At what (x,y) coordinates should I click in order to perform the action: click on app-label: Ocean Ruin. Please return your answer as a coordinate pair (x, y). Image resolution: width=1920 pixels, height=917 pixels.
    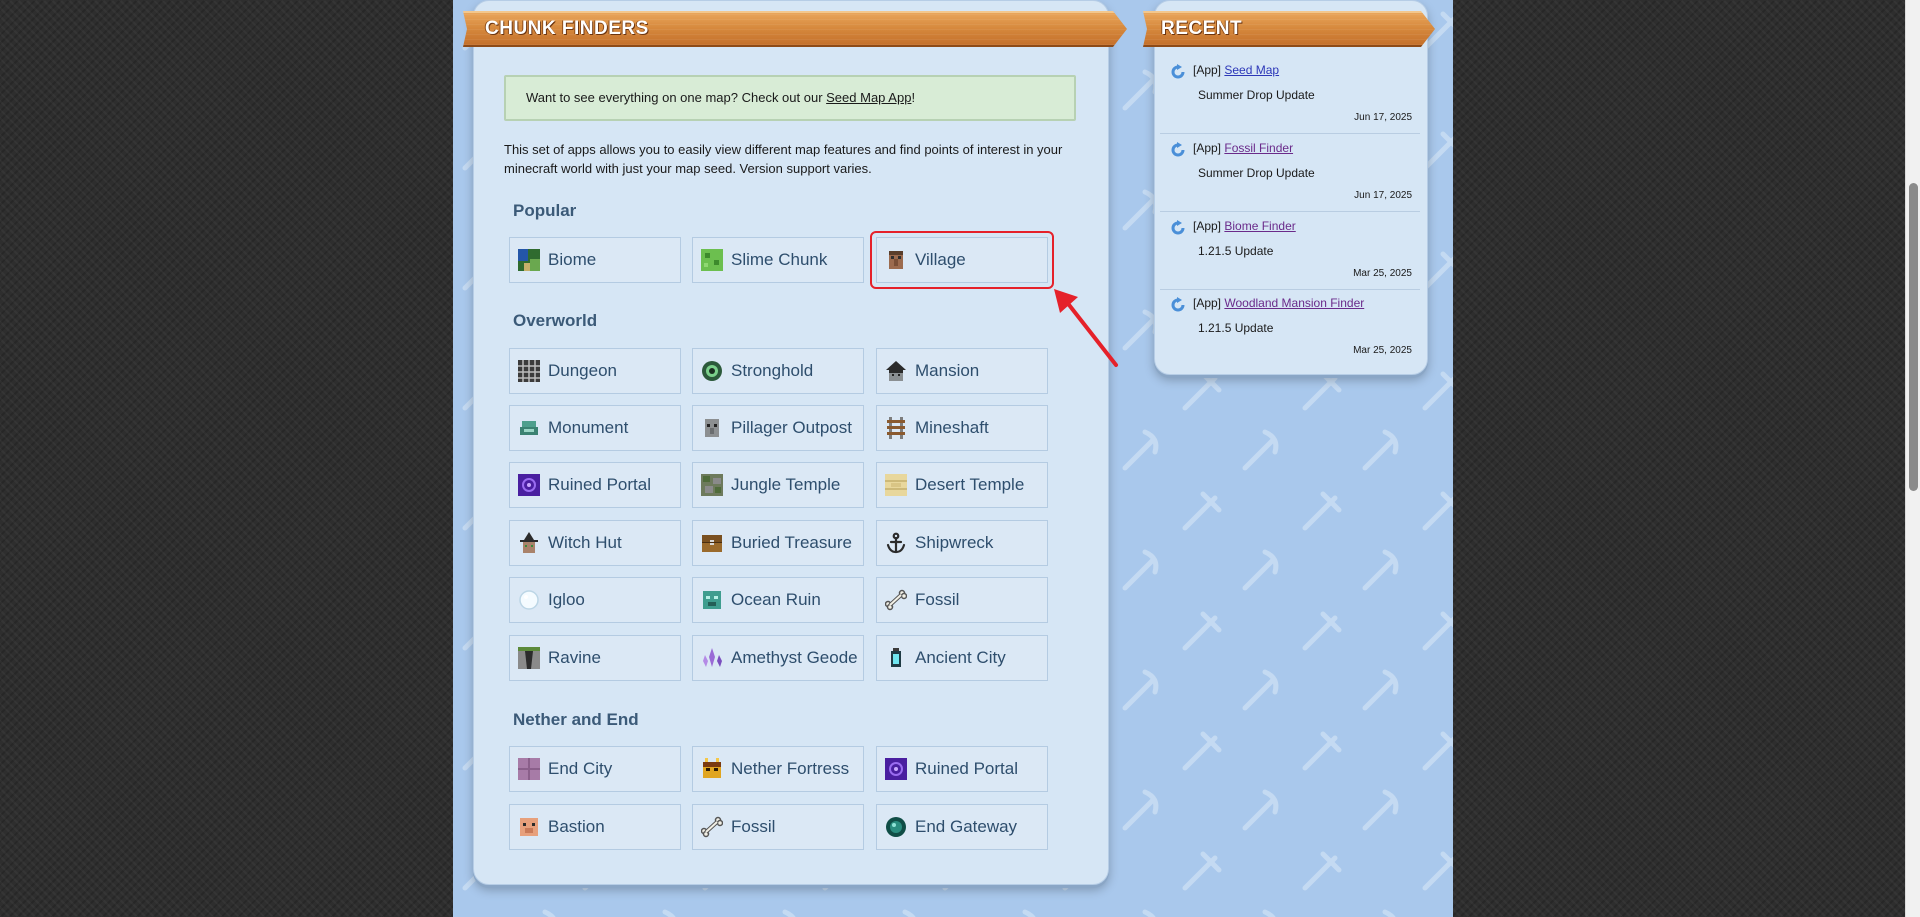
    Looking at the image, I should click on (776, 599).